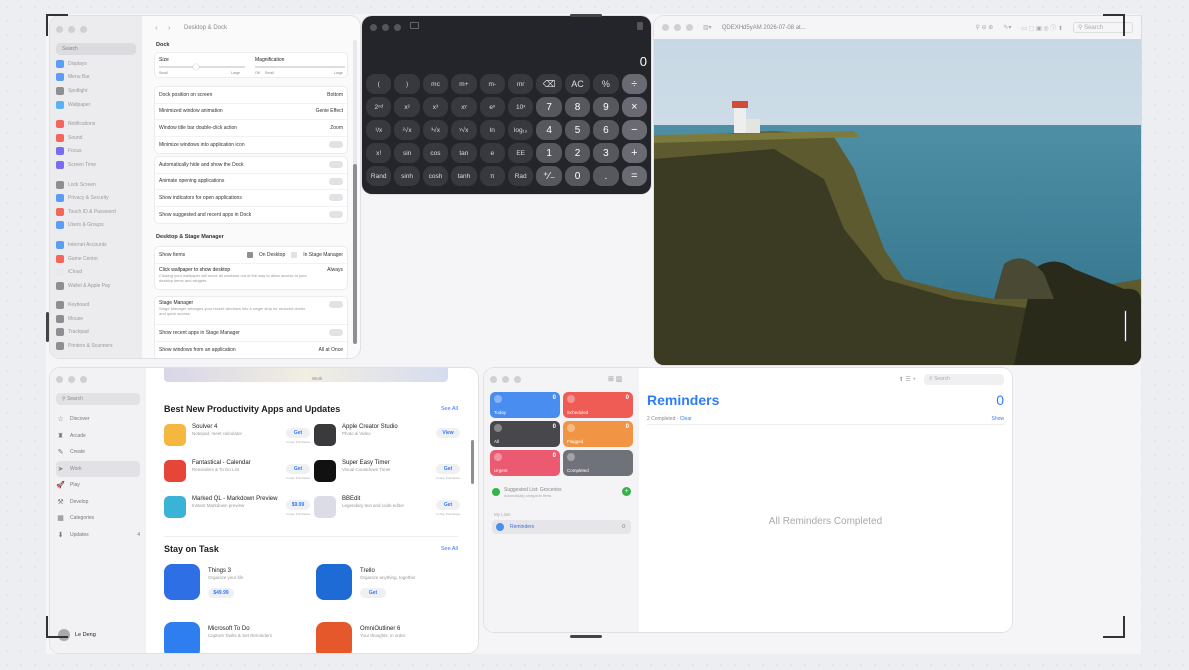 This screenshot has width=1189, height=670. I want to click on app-action-button: $49.99, so click(221, 593).